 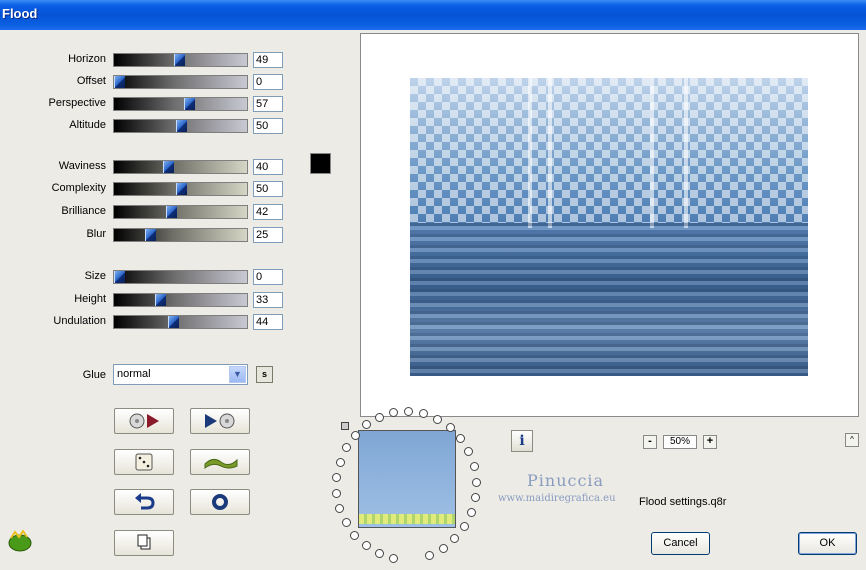 I want to click on wave-icon, so click(x=221, y=463).